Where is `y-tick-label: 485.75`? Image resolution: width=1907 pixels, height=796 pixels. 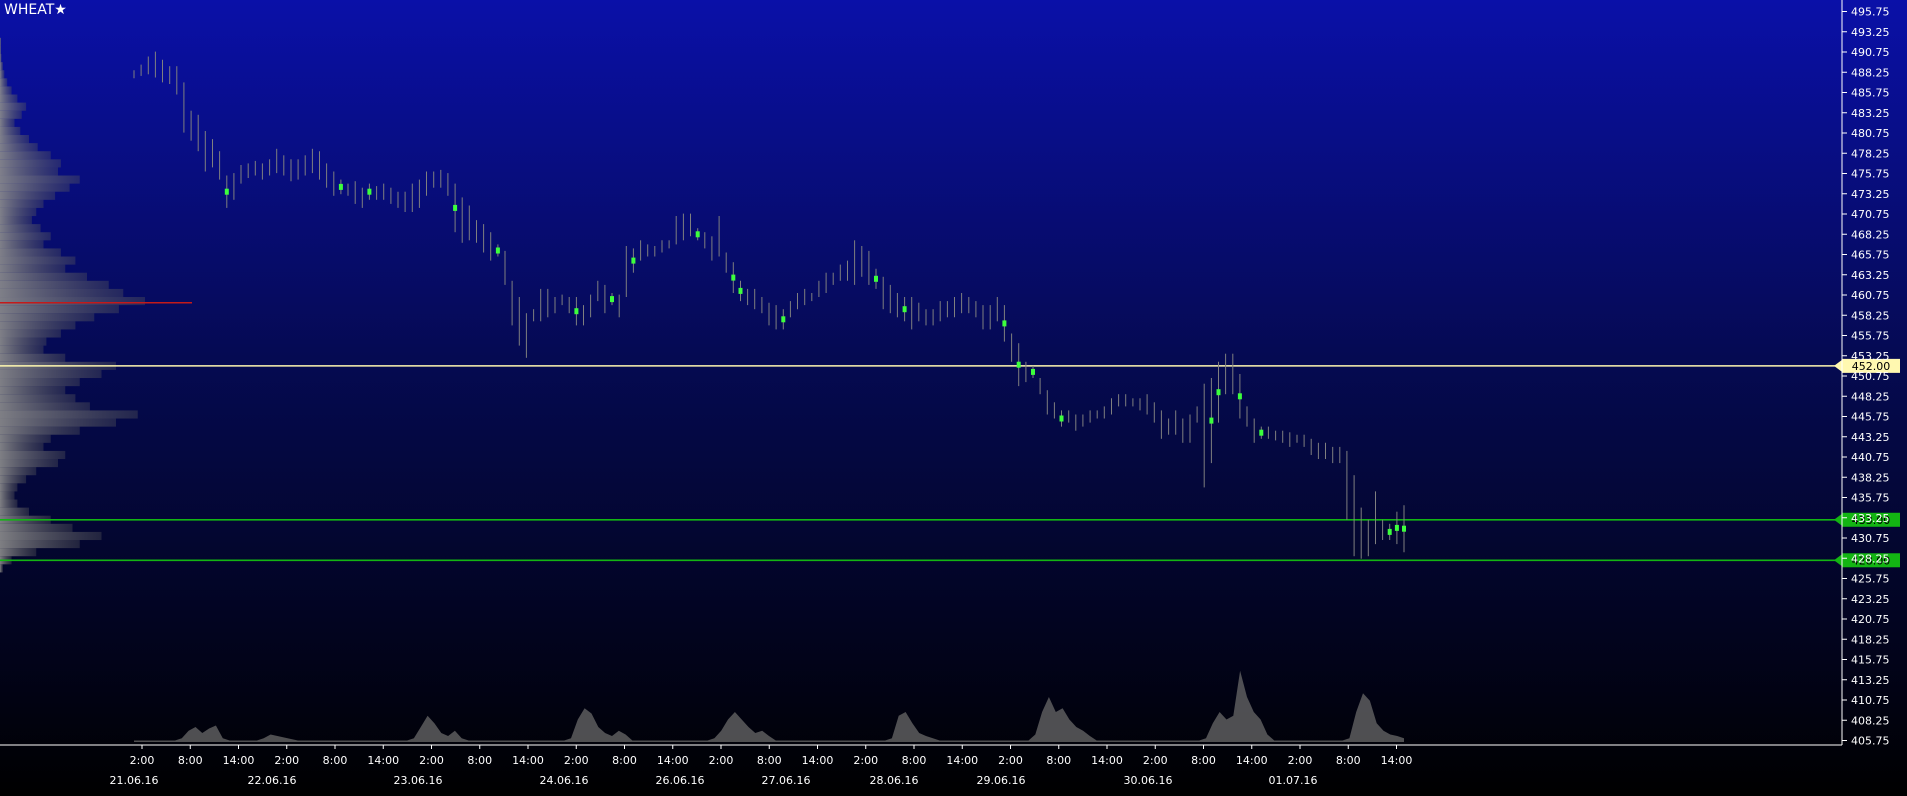 y-tick-label: 485.75 is located at coordinates (1870, 93).